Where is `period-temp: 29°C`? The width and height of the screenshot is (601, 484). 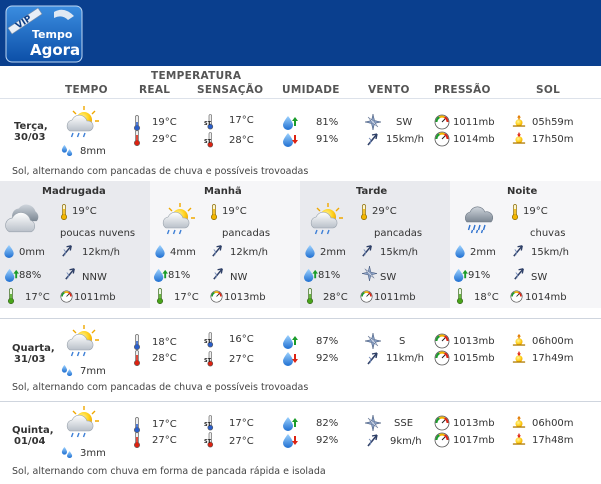 period-temp: 29°C is located at coordinates (384, 211).